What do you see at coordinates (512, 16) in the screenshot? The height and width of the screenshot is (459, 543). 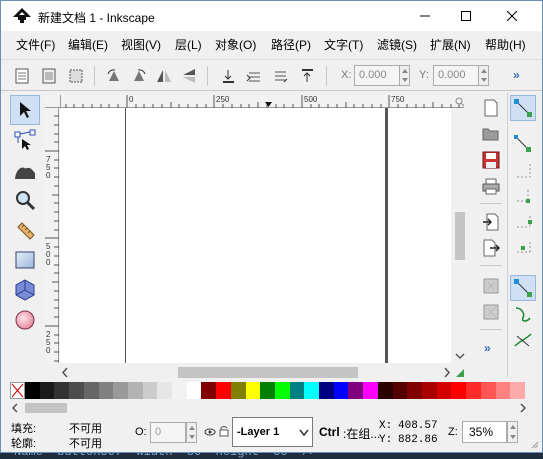 I see `close-button` at bounding box center [512, 16].